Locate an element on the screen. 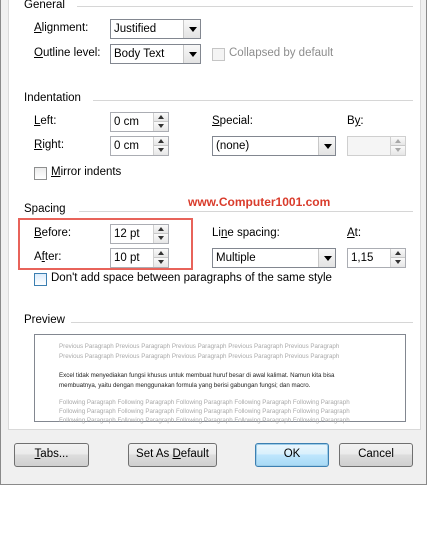 The height and width of the screenshot is (551, 427). at-value: 1,15 is located at coordinates (362, 258).